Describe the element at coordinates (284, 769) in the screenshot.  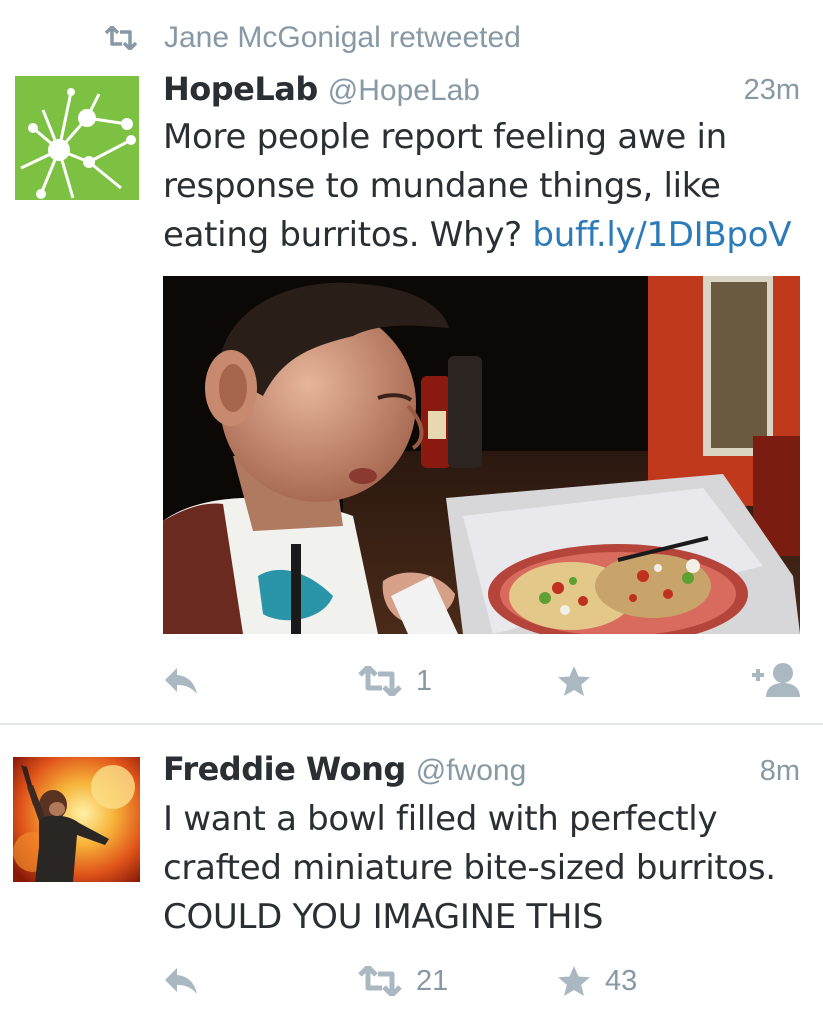
I see `display-name: Freddie Wong` at that location.